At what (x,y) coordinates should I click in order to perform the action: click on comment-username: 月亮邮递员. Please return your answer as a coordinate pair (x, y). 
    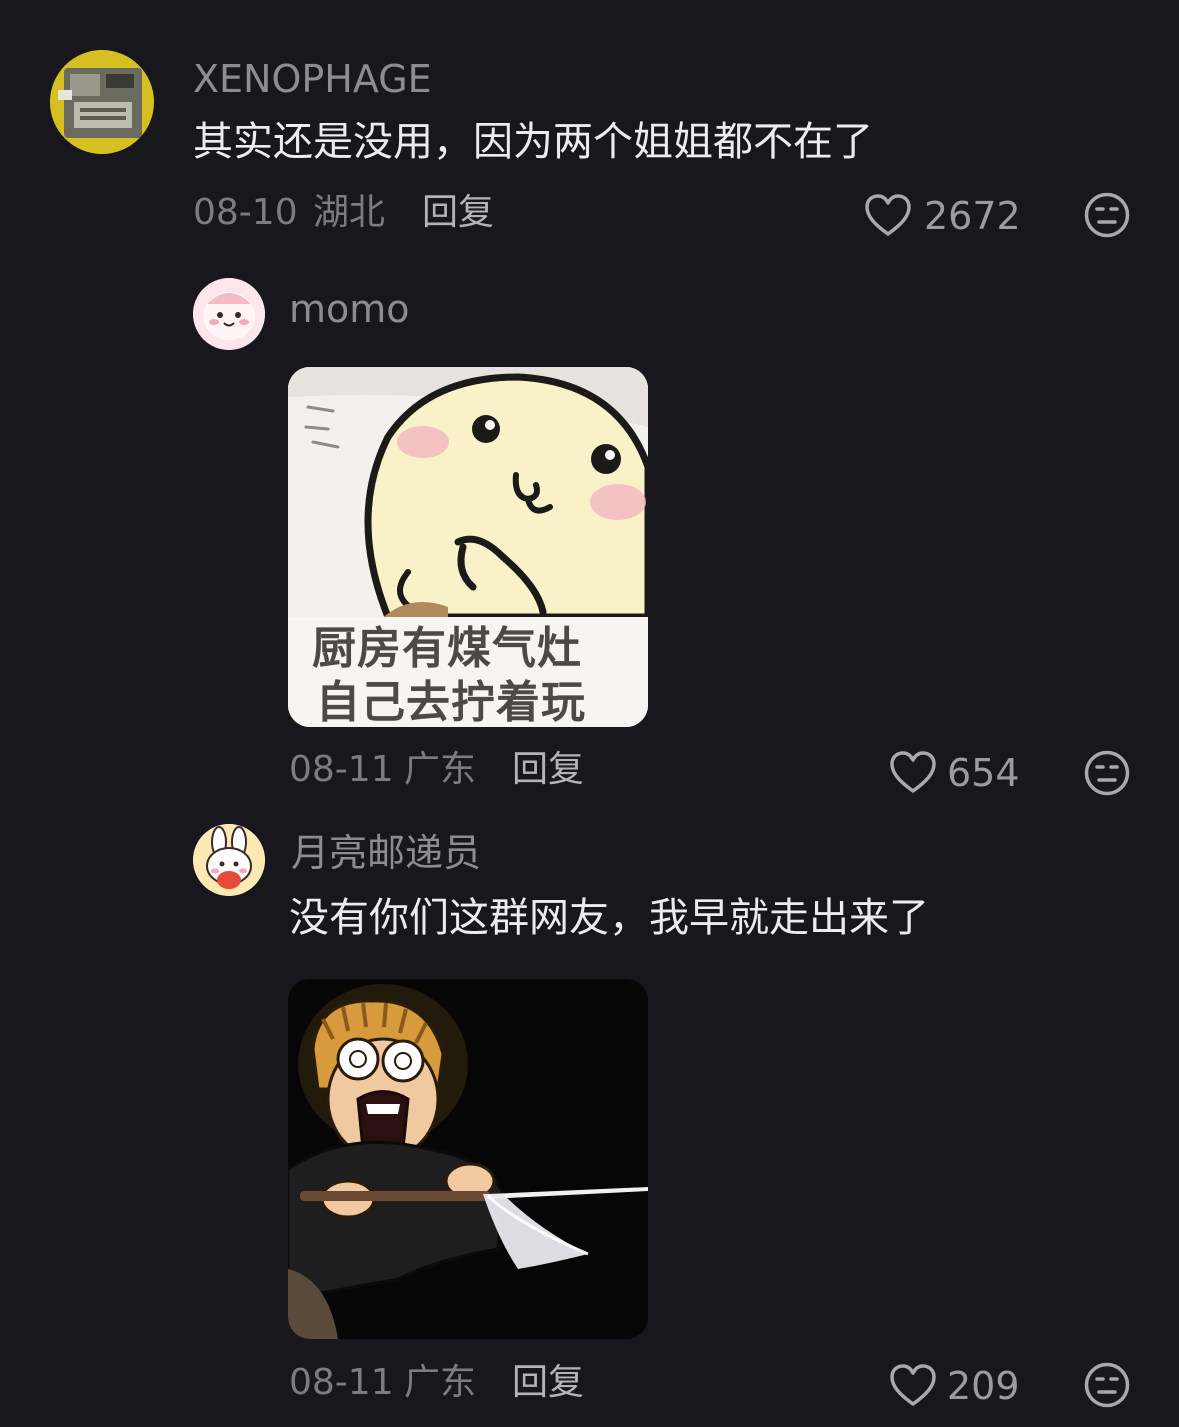
    Looking at the image, I should click on (386, 853).